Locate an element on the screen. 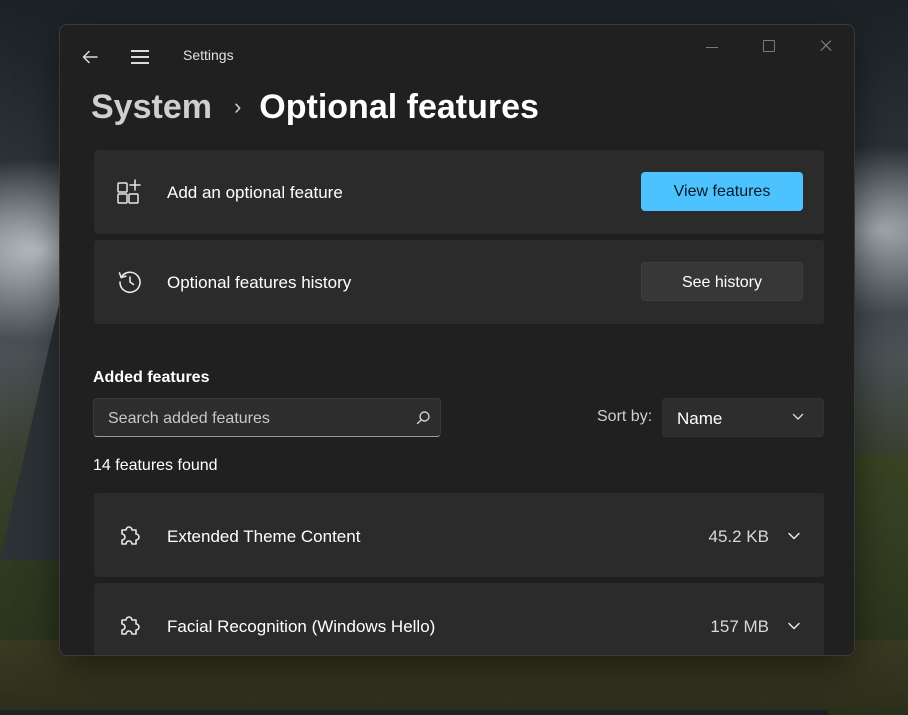  search-added-features-box is located at coordinates (267, 417).